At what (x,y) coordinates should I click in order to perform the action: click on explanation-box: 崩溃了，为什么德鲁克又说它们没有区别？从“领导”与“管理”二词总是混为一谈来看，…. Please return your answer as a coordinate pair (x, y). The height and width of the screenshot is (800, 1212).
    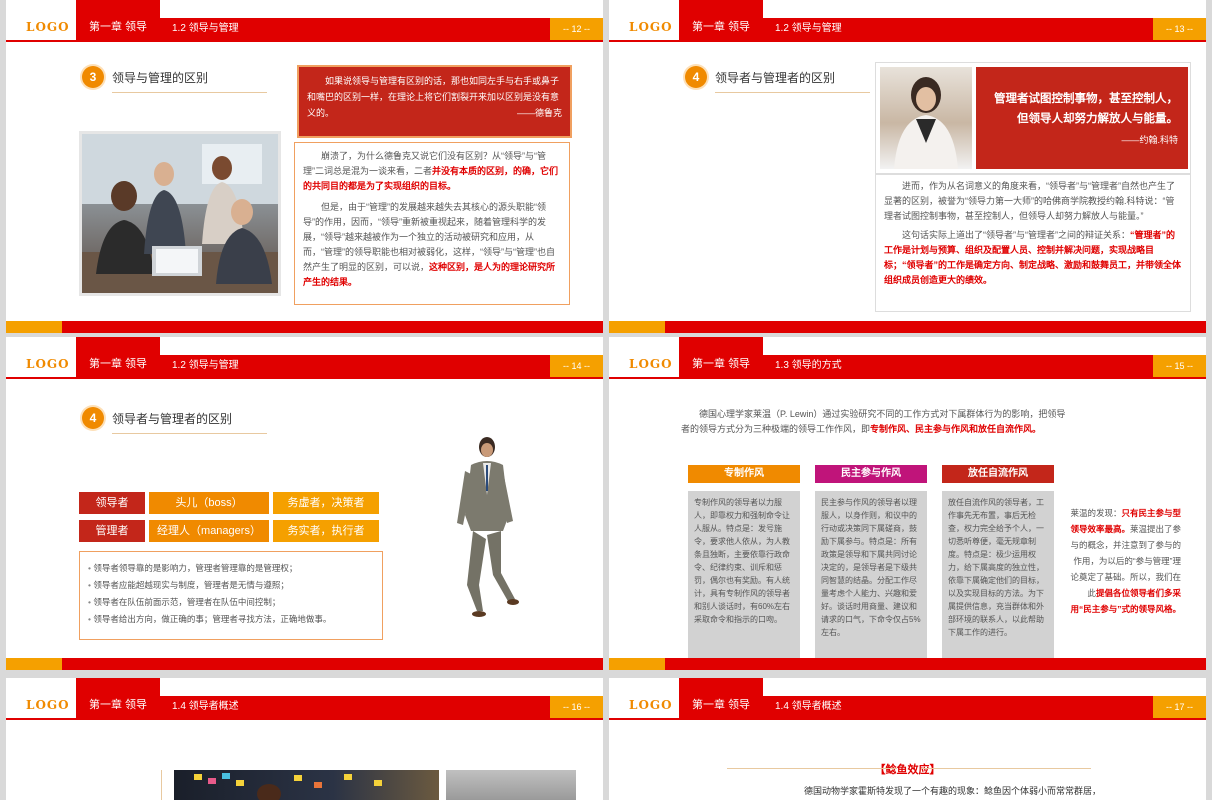
    Looking at the image, I should click on (432, 223).